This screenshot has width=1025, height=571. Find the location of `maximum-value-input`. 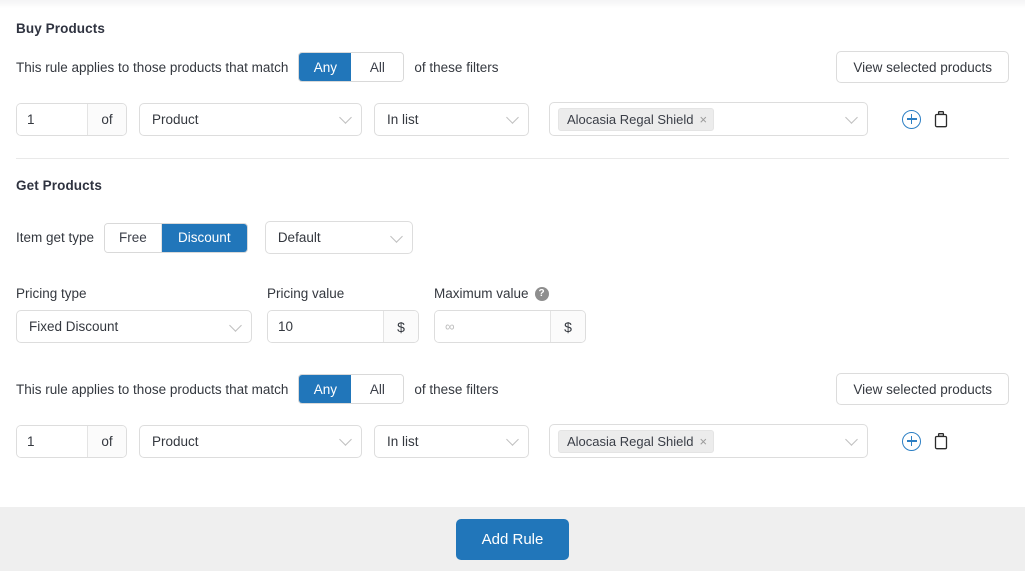

maximum-value-input is located at coordinates (492, 326).